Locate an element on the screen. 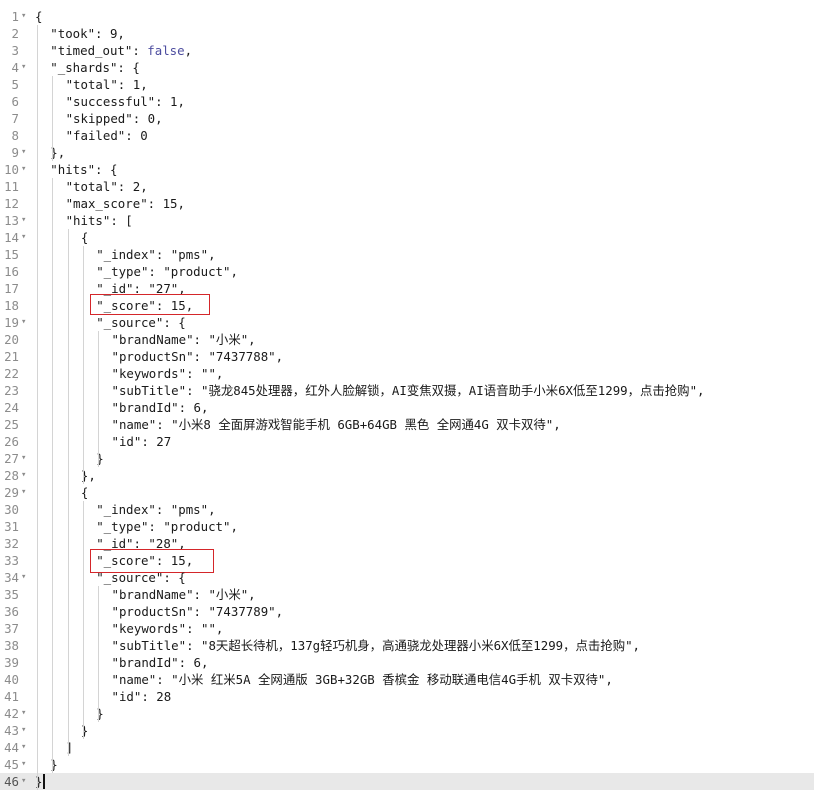 Image resolution: width=814 pixels, height=793 pixels. line-number: 45 is located at coordinates (11, 764).